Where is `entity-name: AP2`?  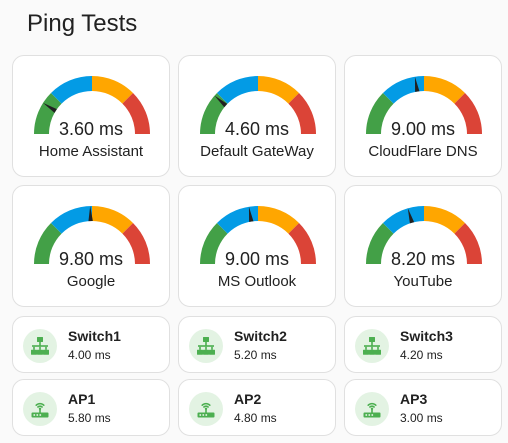 entity-name: AP2 is located at coordinates (248, 399).